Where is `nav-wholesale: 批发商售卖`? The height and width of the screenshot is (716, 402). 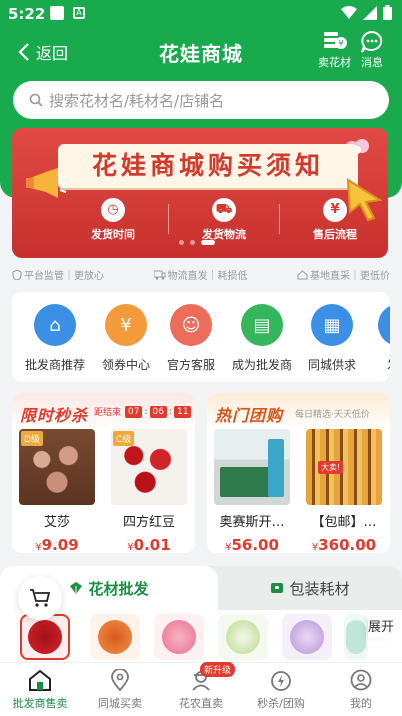 nav-wholesale: 批发商售卖 is located at coordinates (40, 690).